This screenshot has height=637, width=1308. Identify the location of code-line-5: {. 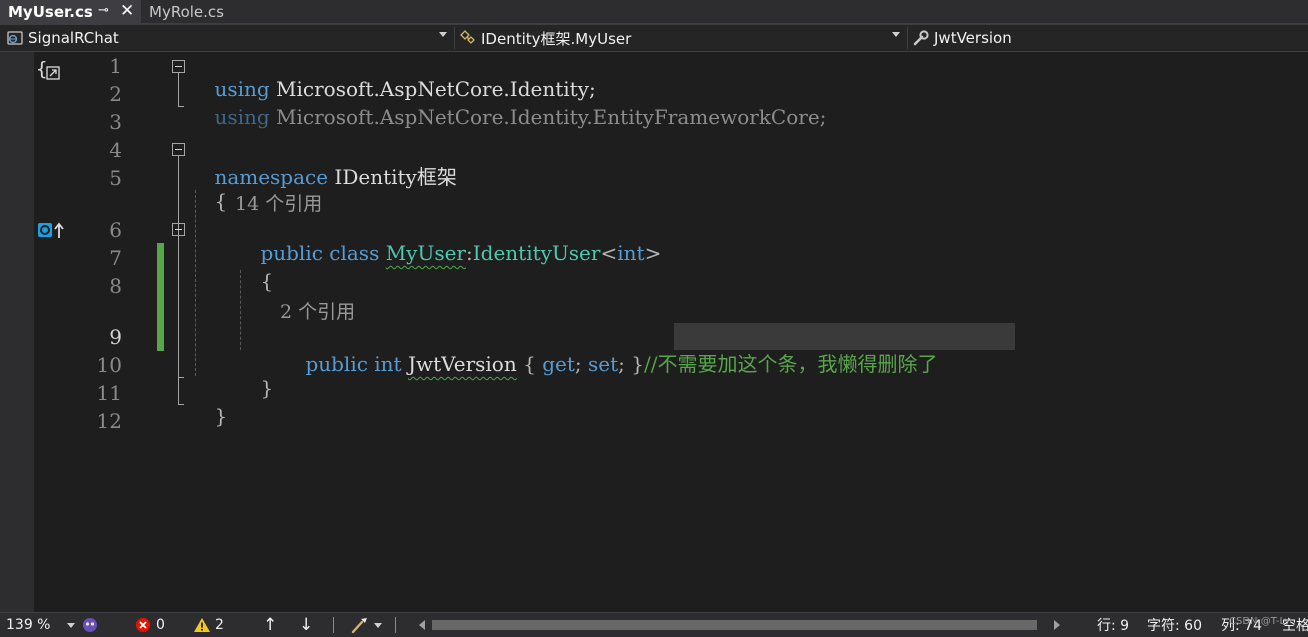
(208, 201).